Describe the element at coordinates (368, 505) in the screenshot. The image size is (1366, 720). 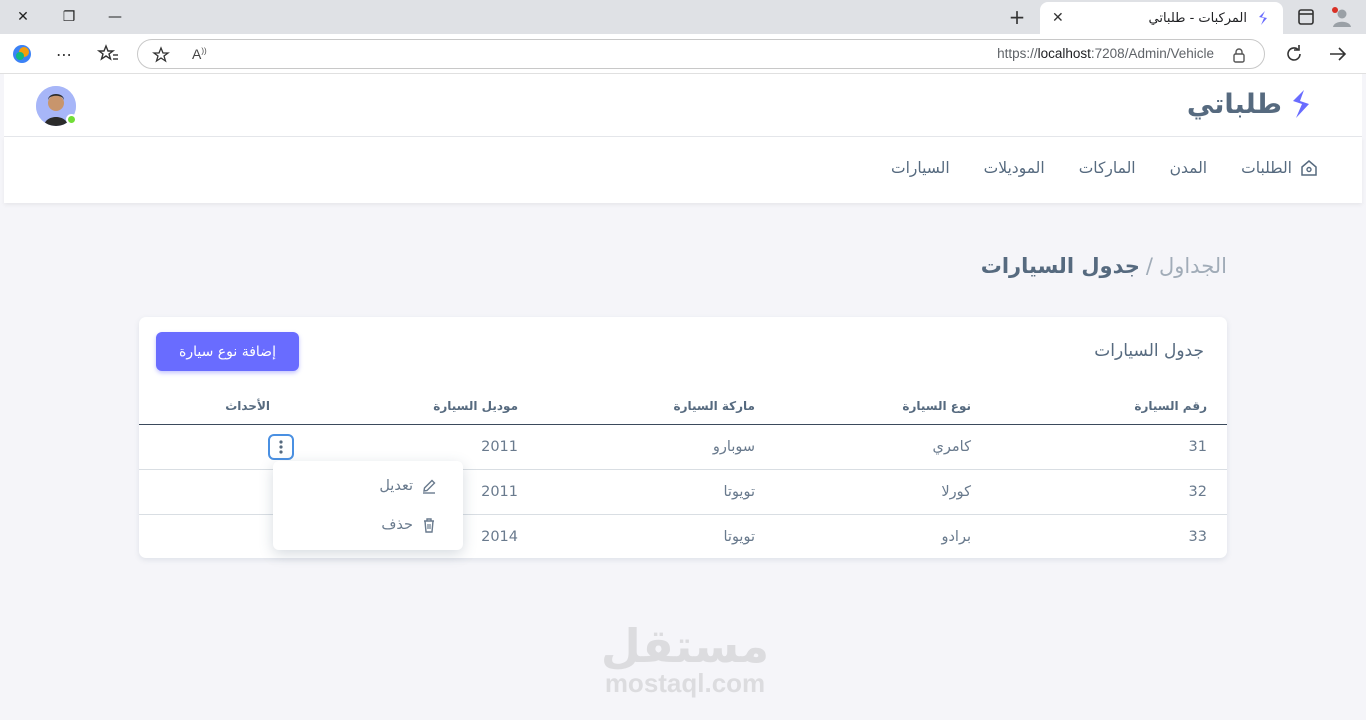
I see `row-actions-dropdown: تعديل حذف` at that location.